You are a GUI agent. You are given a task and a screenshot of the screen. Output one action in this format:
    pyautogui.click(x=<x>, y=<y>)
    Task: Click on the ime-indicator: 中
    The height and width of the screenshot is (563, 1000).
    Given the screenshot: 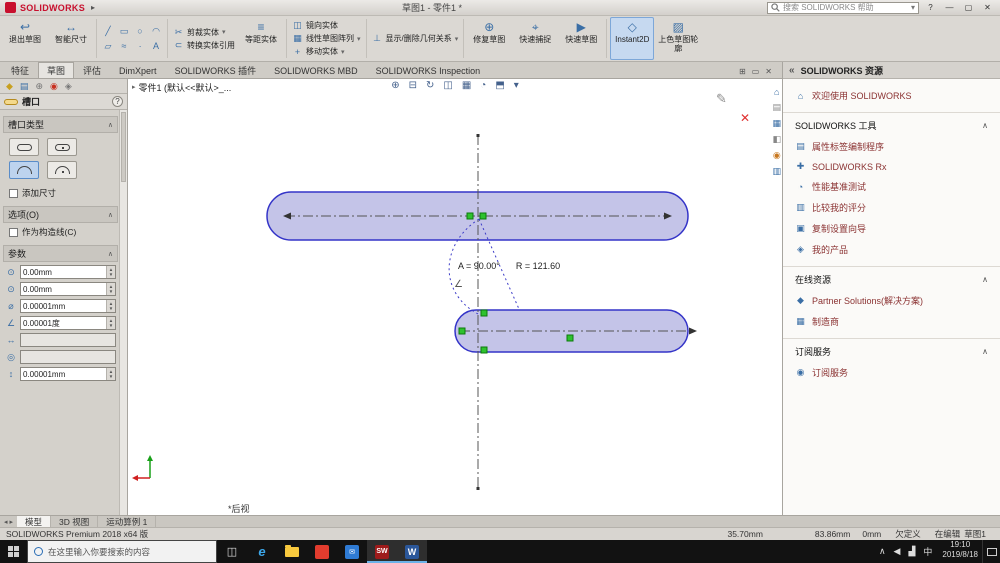 What is the action you would take?
    pyautogui.click(x=927, y=551)
    